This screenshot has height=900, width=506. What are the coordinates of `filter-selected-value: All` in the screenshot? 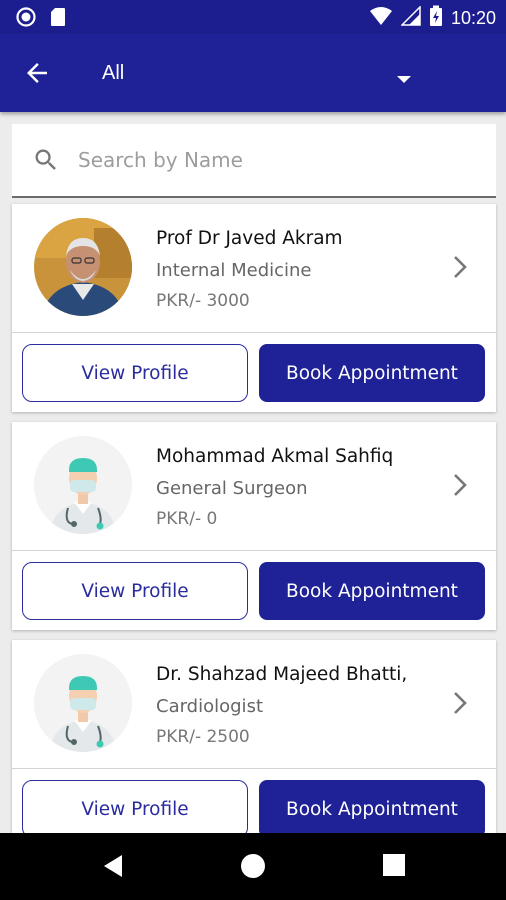 It's located at (113, 73).